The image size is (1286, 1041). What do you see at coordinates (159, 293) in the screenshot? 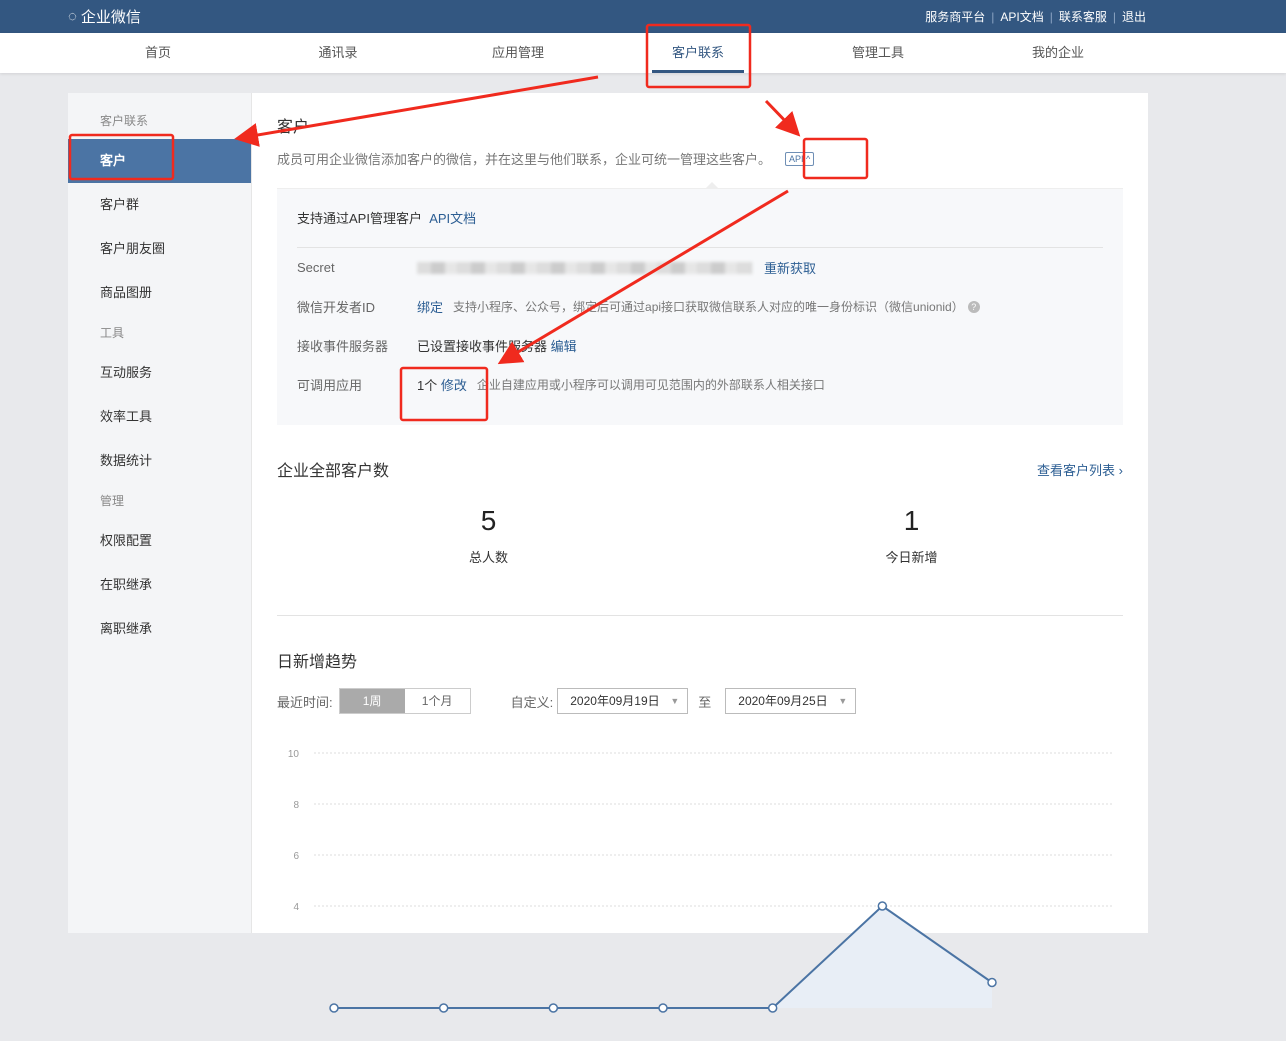
I see `sidebar-item-product-album: 商品图册` at bounding box center [159, 293].